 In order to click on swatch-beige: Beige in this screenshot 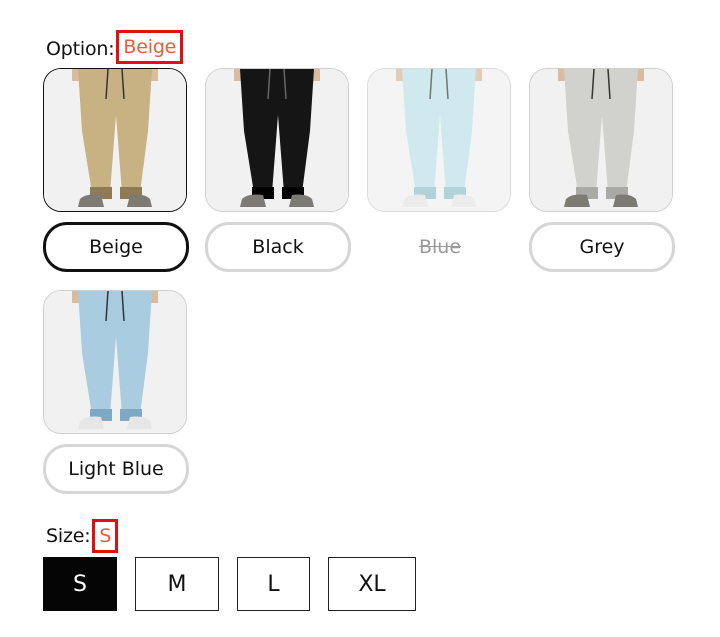, I will do `click(116, 170)`.